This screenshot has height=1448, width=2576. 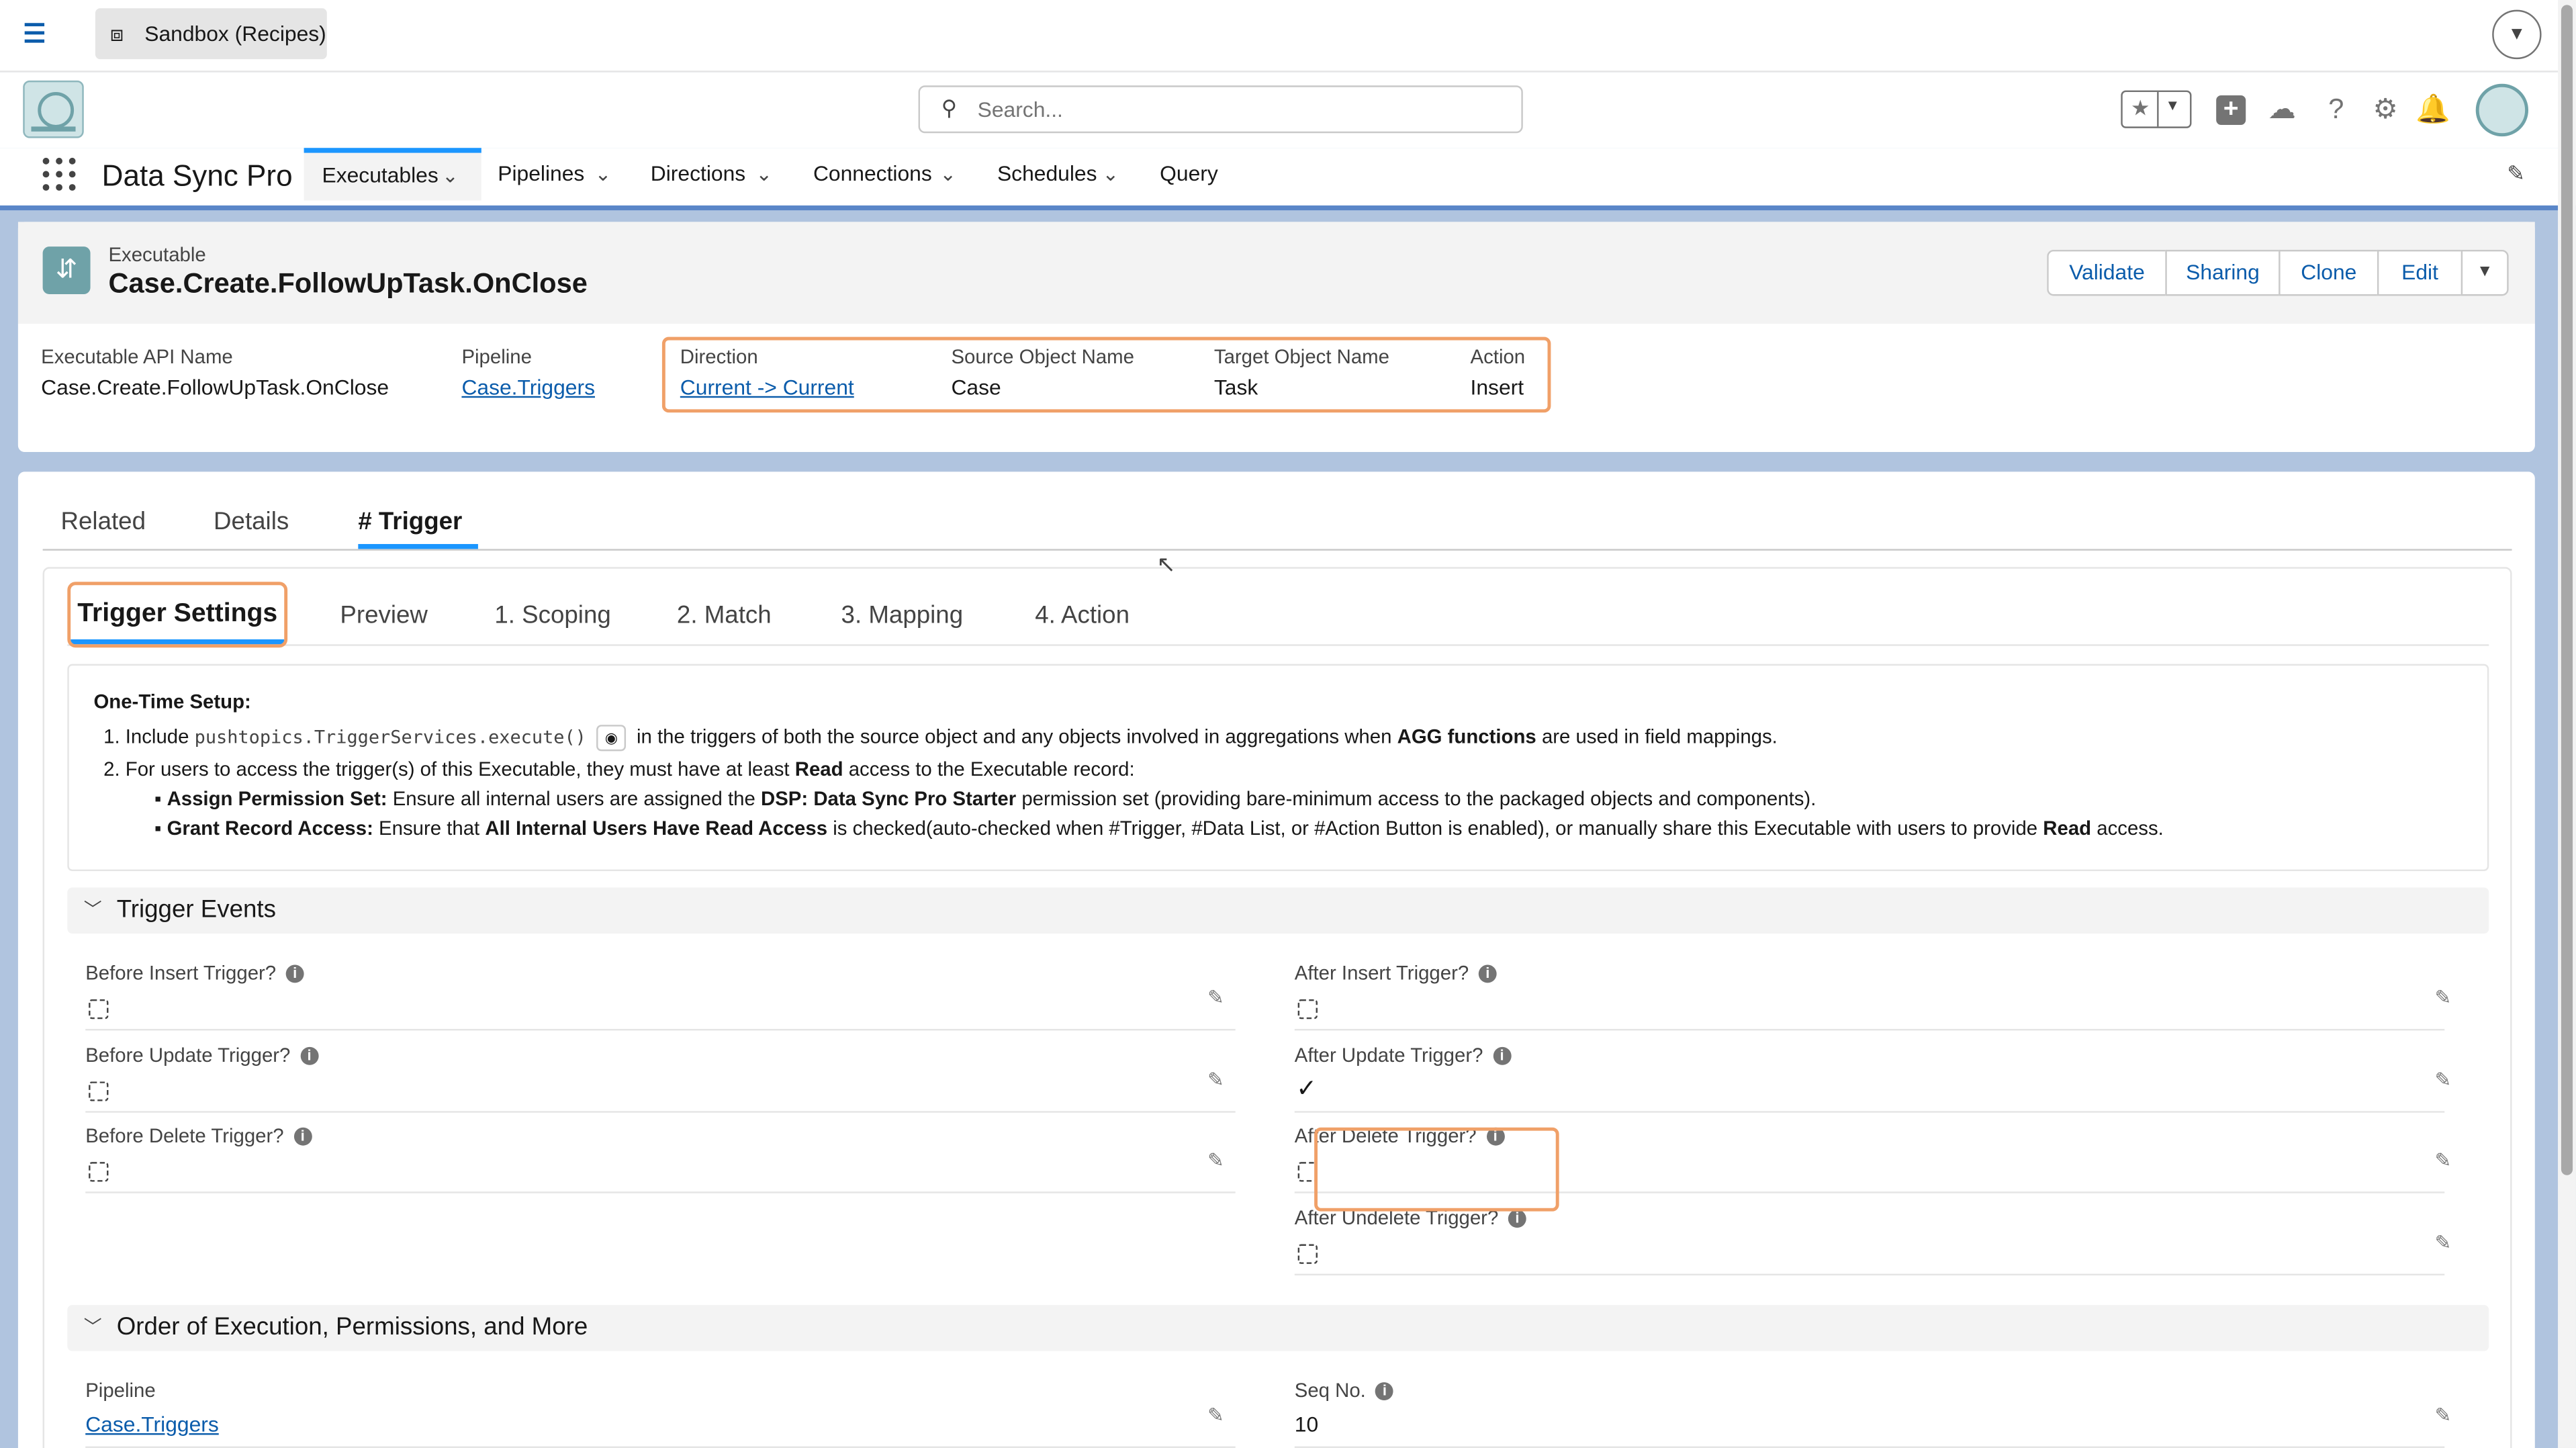 What do you see at coordinates (2222, 272) in the screenshot?
I see `sharing-button: Sharing` at bounding box center [2222, 272].